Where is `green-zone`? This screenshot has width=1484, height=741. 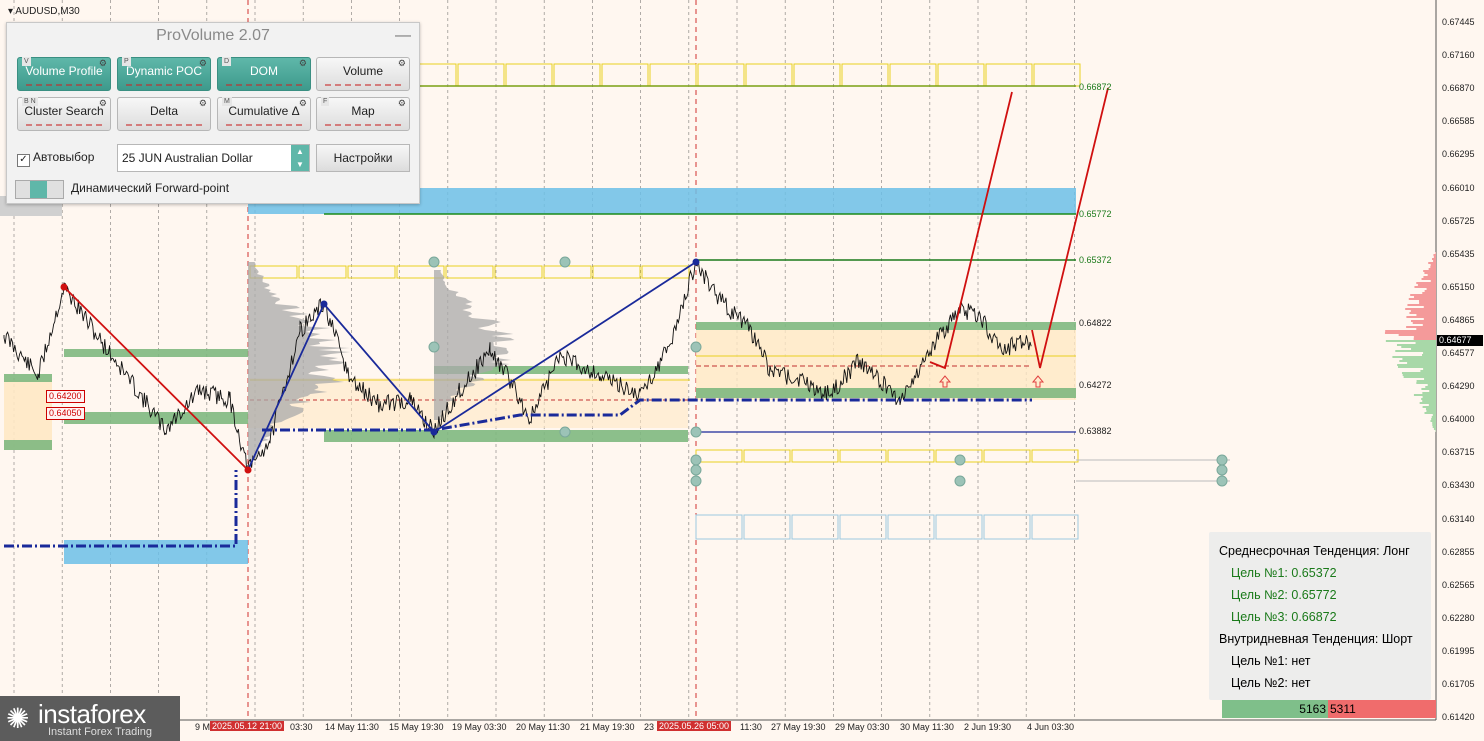
green-zone is located at coordinates (506, 436).